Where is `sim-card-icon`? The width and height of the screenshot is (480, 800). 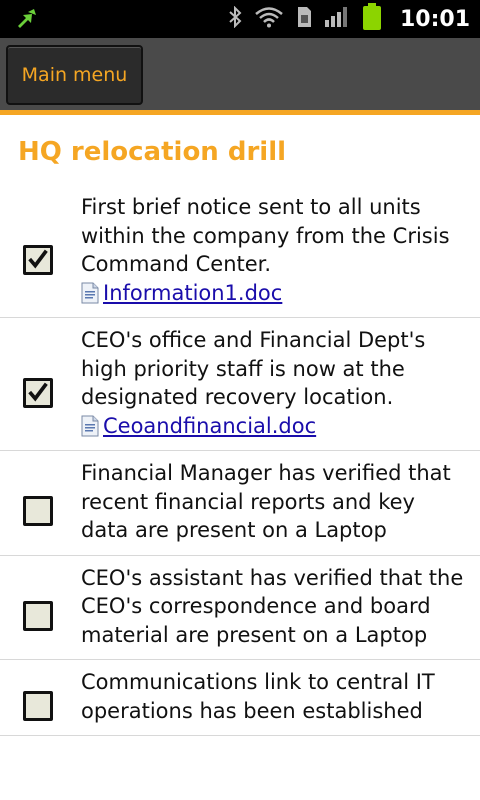 sim-card-icon is located at coordinates (304, 19).